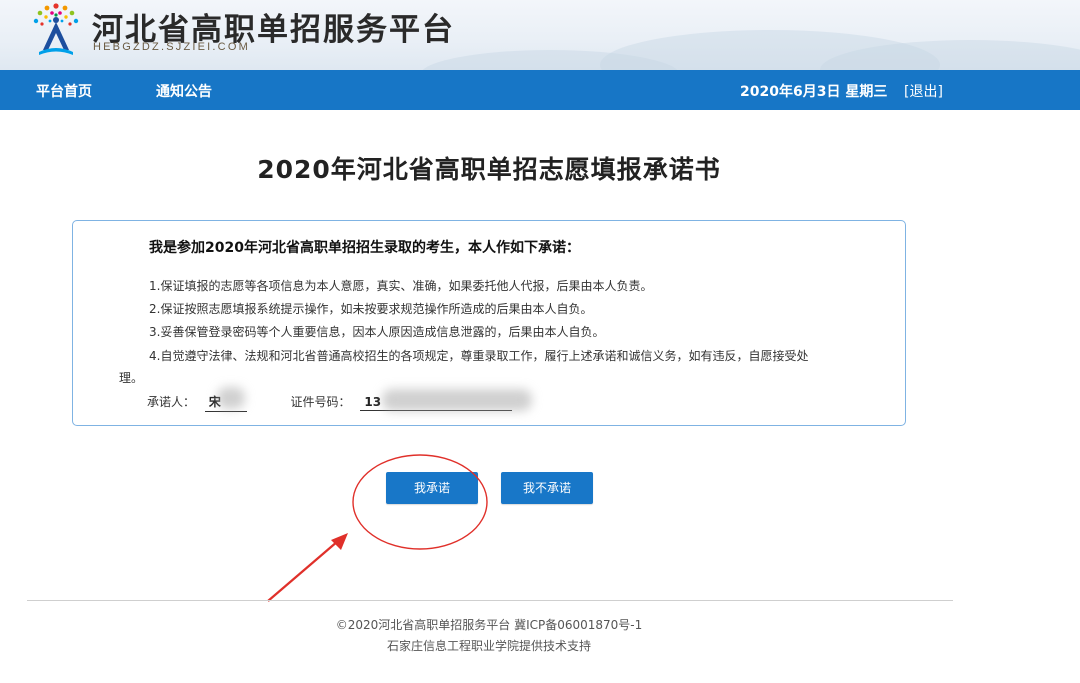 This screenshot has width=1080, height=683. I want to click on pledge-item: 2.保证按照志愿填报系统提示操作，如未按要求规范操作所造成的后果由本人自负。, so click(371, 309).